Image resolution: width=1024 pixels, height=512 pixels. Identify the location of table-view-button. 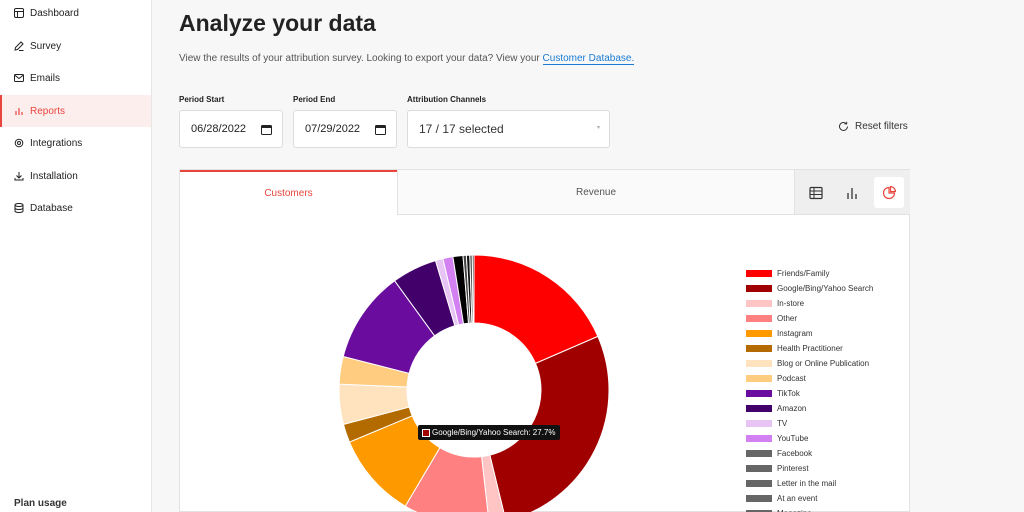
(816, 192).